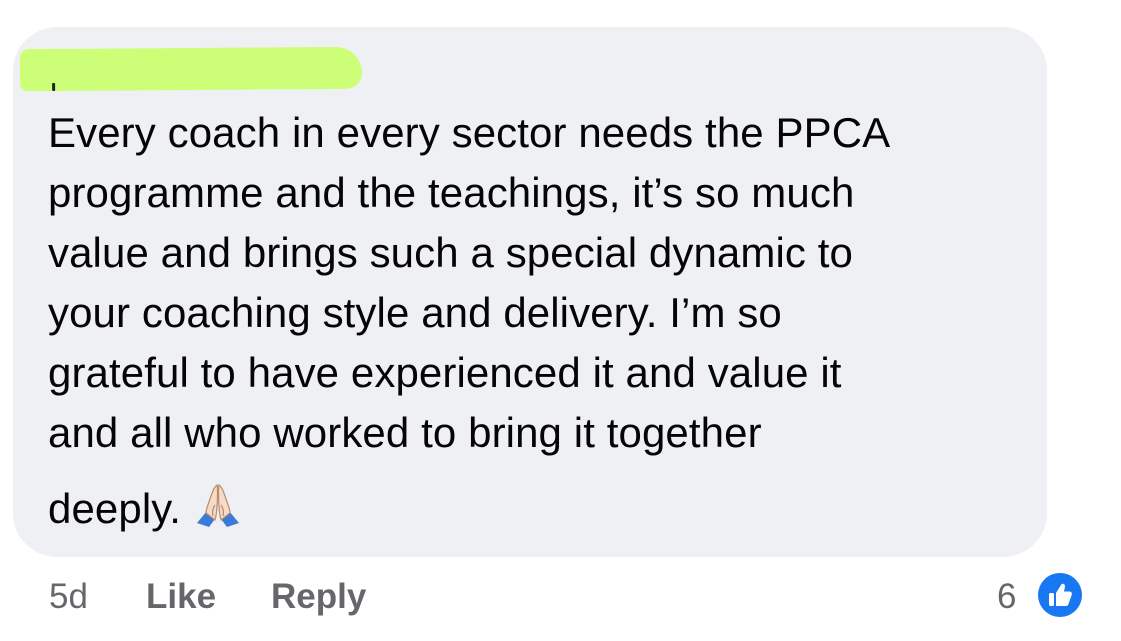  Describe the element at coordinates (68, 597) in the screenshot. I see `comment-timestamp: 5d` at that location.